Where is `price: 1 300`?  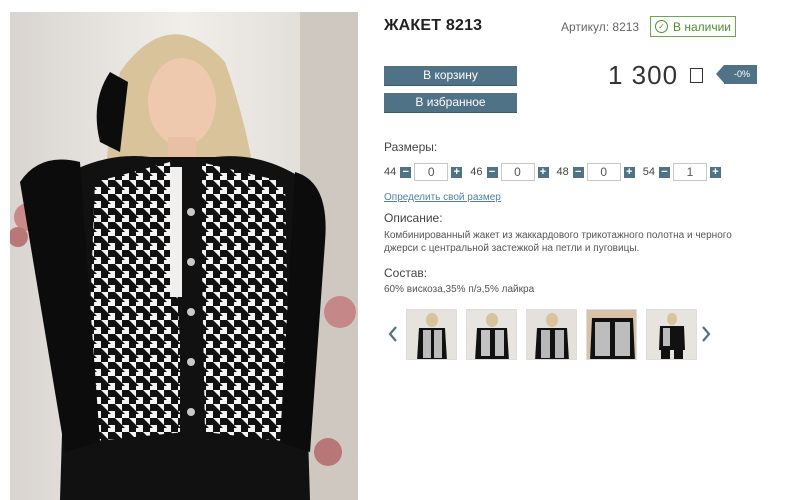
price: 1 300 is located at coordinates (643, 75).